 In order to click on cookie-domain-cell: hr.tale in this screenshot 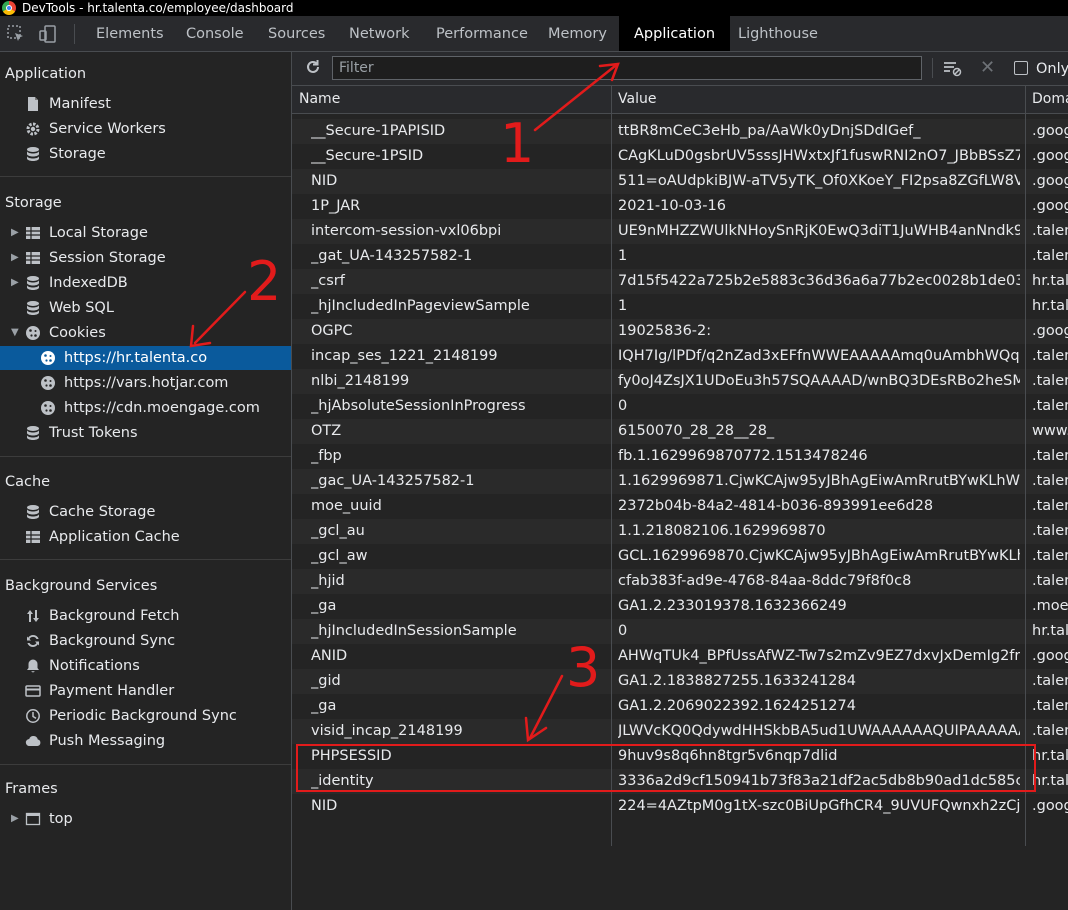, I will do `click(1050, 756)`.